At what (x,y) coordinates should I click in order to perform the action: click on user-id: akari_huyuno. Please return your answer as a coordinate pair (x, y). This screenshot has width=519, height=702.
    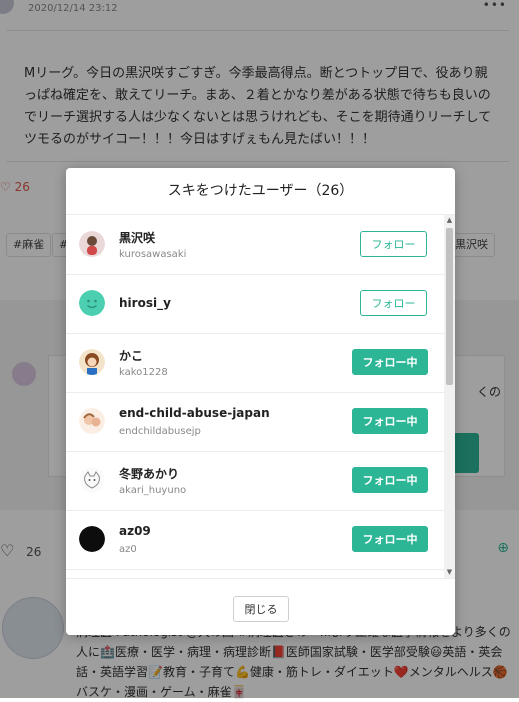
    Looking at the image, I should click on (153, 490).